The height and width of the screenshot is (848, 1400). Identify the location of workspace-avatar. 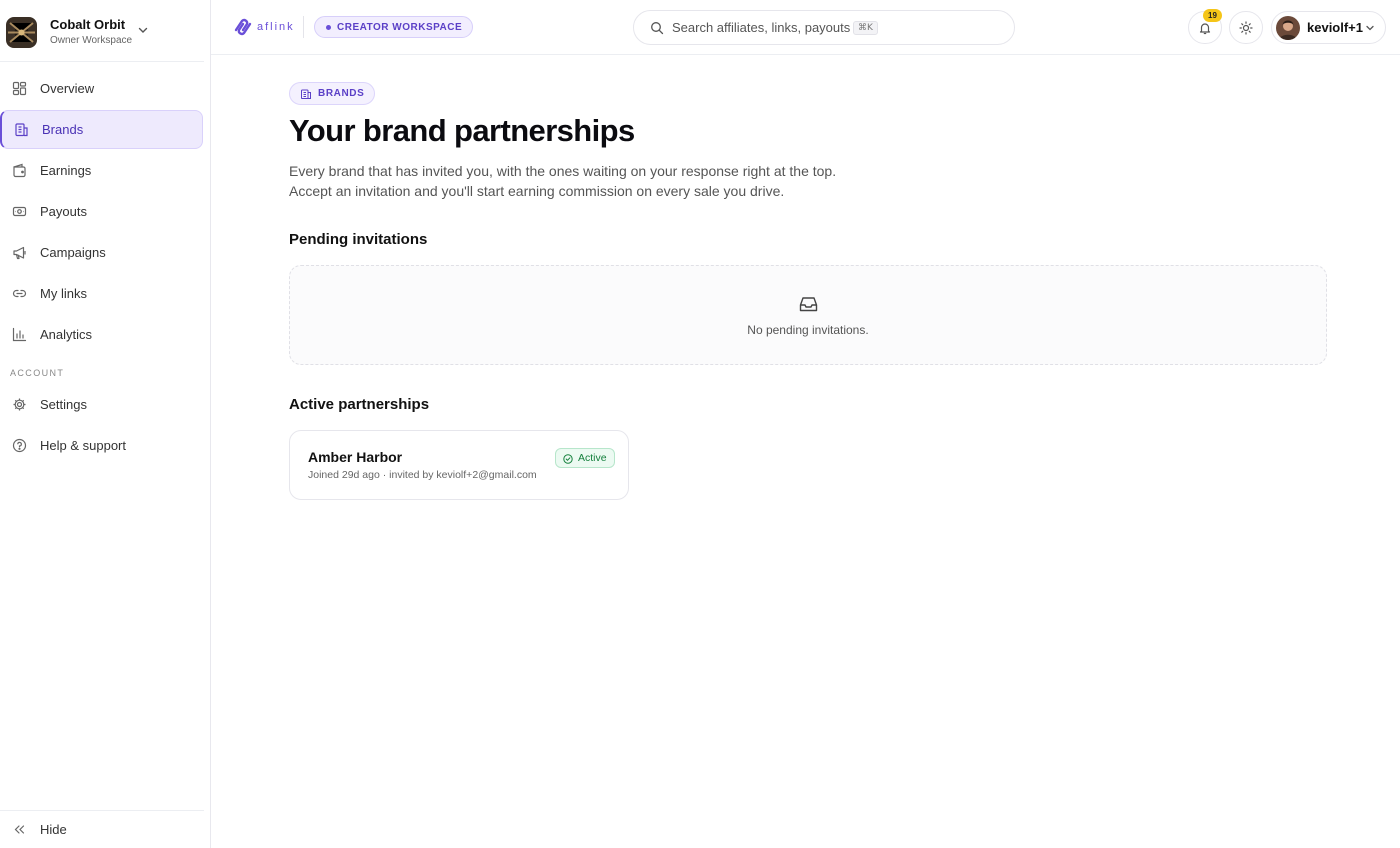
(21, 32).